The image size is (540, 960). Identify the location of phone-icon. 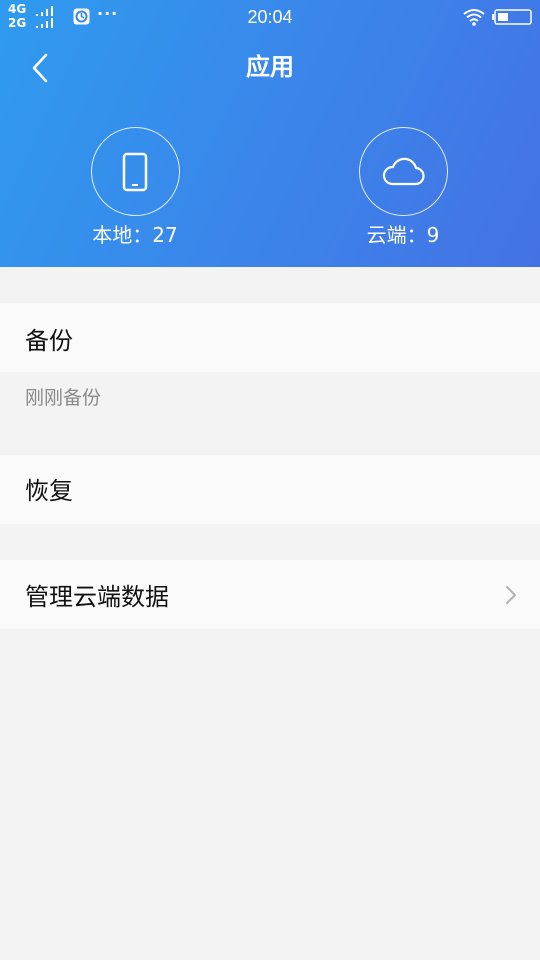
(135, 171).